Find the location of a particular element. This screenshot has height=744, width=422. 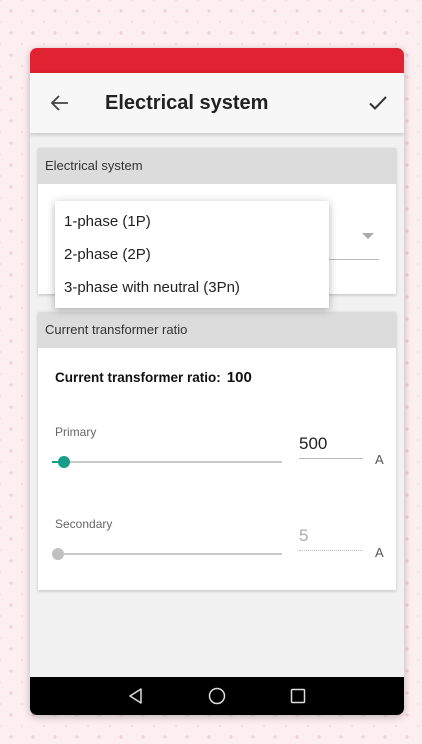

primary-input-underline is located at coordinates (331, 458).